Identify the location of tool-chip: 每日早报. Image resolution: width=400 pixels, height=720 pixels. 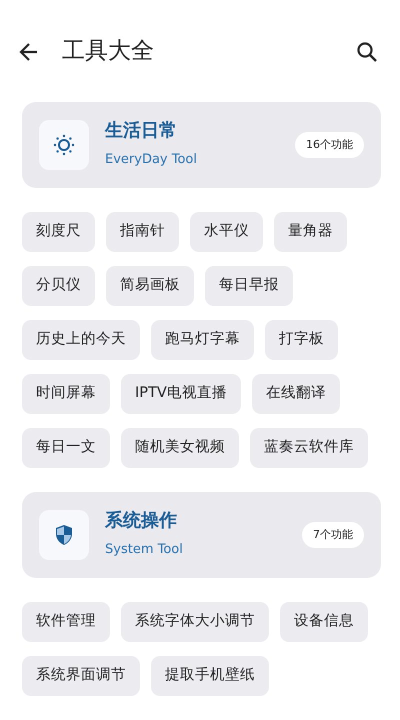
(249, 286).